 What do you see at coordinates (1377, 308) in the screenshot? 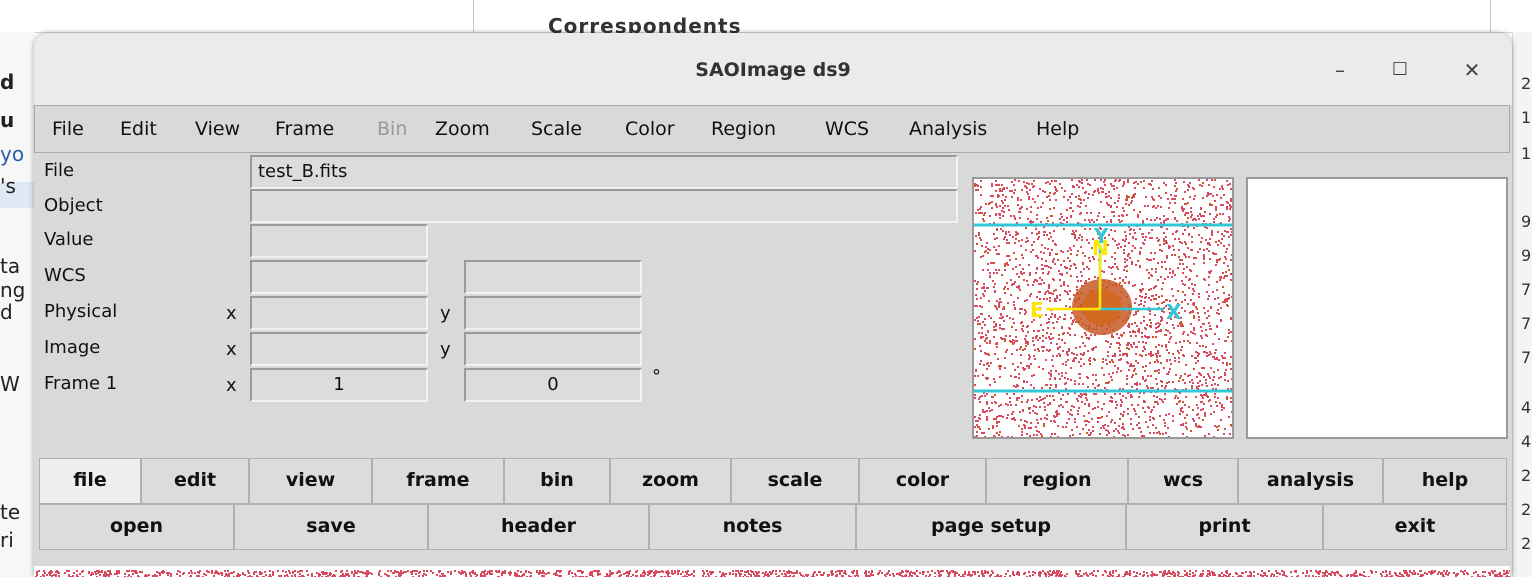
I see `magnifier-view` at bounding box center [1377, 308].